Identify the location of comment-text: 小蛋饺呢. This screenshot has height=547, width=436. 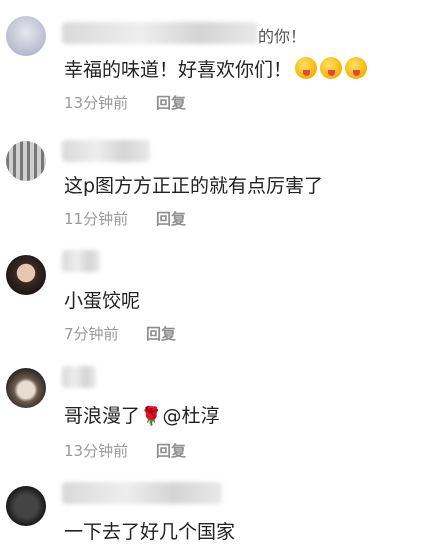
(102, 301).